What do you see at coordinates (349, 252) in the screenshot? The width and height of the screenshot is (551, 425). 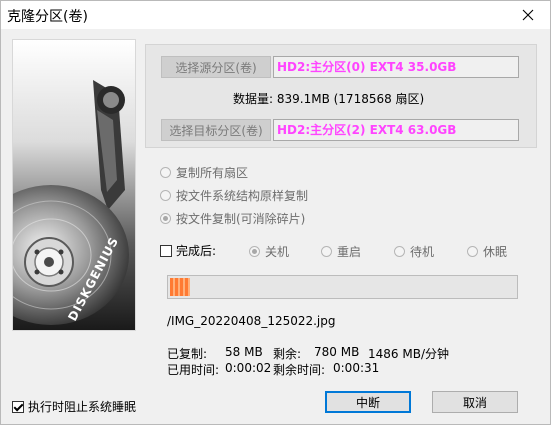 I see `radio-label: 重启` at bounding box center [349, 252].